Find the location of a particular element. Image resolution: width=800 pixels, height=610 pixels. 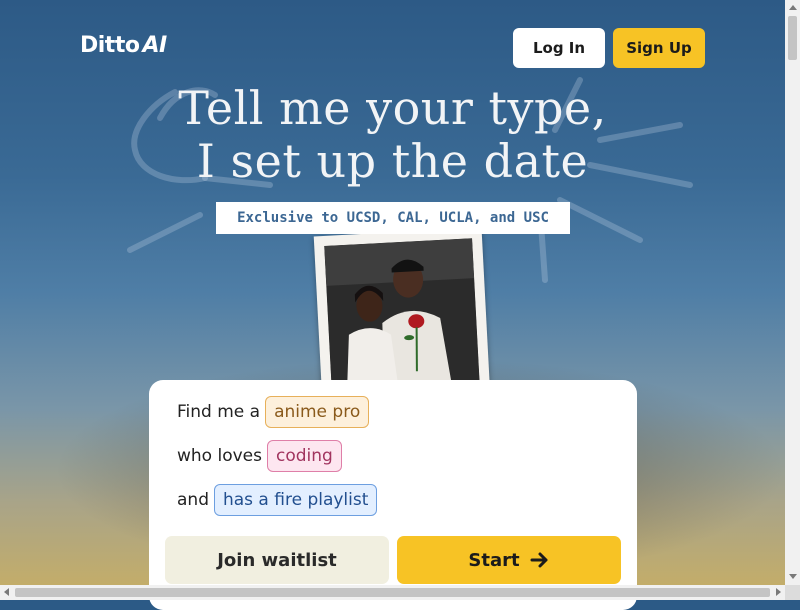

join-waitlist-button: Join waitlist is located at coordinates (277, 560).